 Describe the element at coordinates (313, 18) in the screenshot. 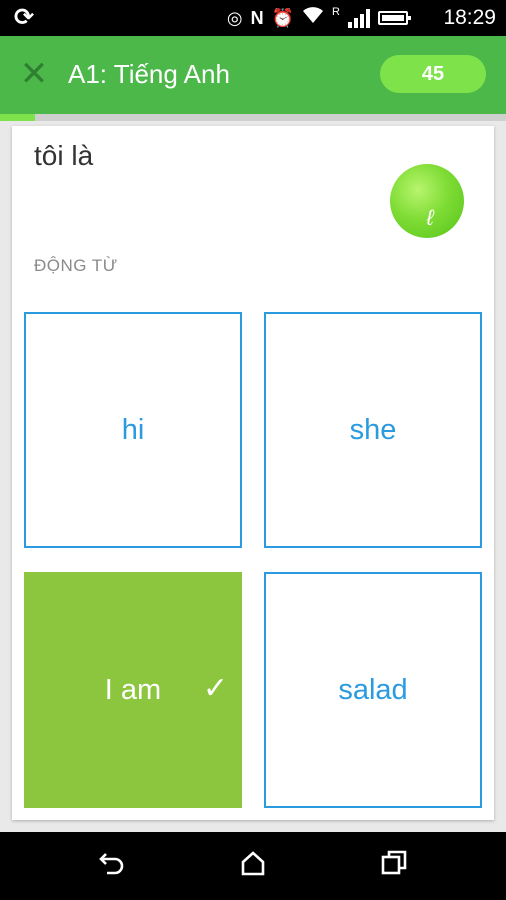

I see `wifi-icon` at that location.